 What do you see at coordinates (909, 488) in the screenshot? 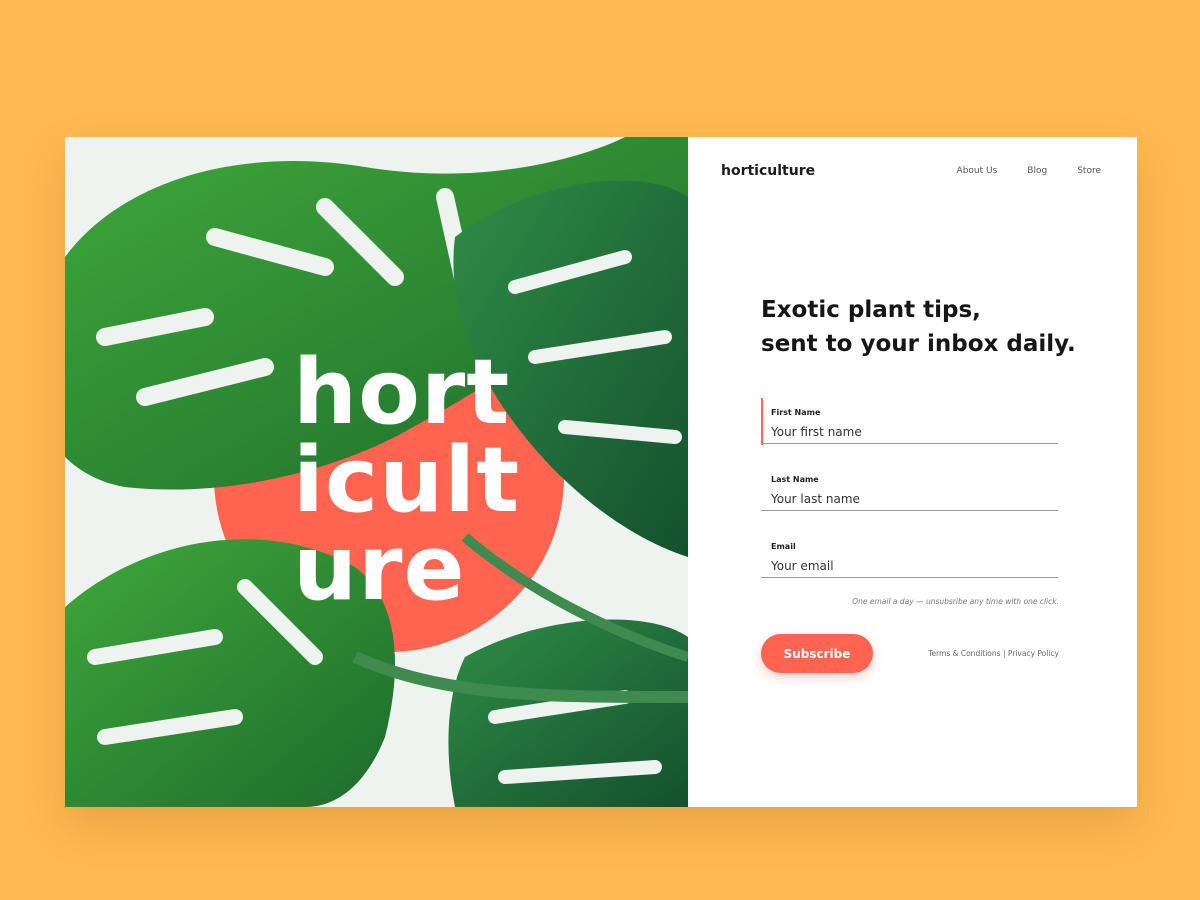
I see `last-name-field: Last Name` at bounding box center [909, 488].